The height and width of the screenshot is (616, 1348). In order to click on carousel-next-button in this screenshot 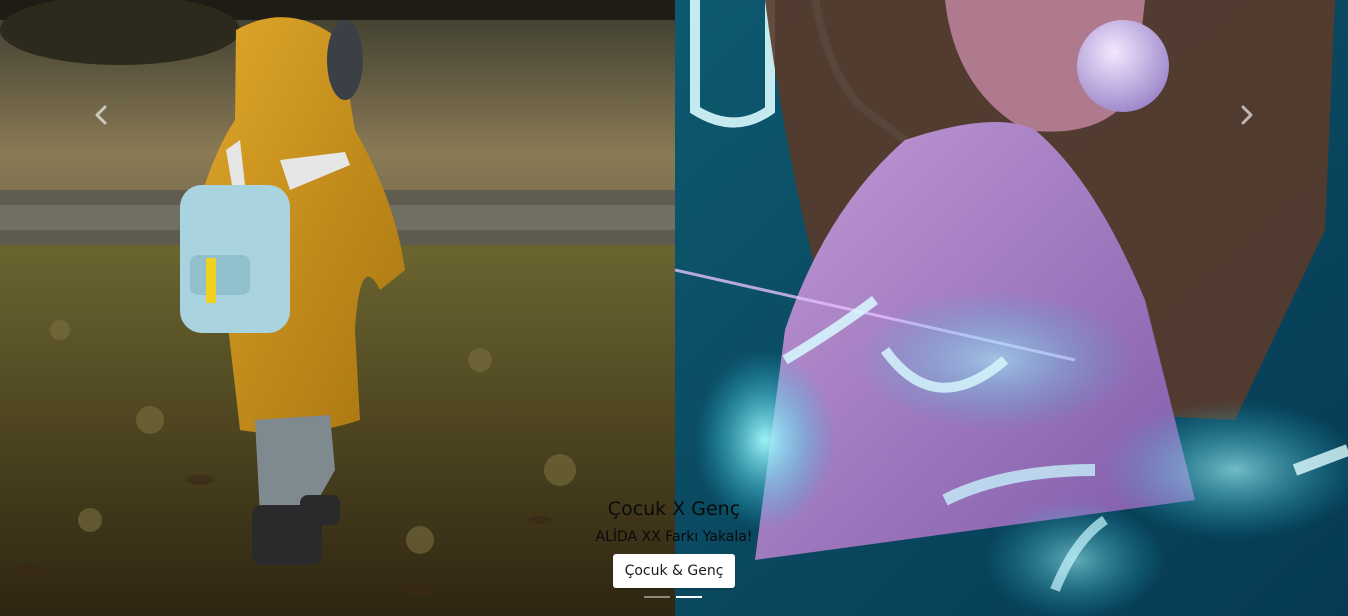, I will do `click(1247, 115)`.